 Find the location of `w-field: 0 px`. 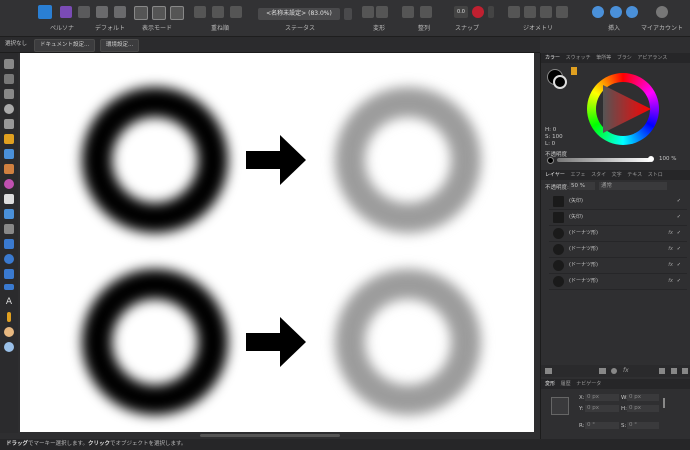

w-field: 0 px is located at coordinates (643, 397).